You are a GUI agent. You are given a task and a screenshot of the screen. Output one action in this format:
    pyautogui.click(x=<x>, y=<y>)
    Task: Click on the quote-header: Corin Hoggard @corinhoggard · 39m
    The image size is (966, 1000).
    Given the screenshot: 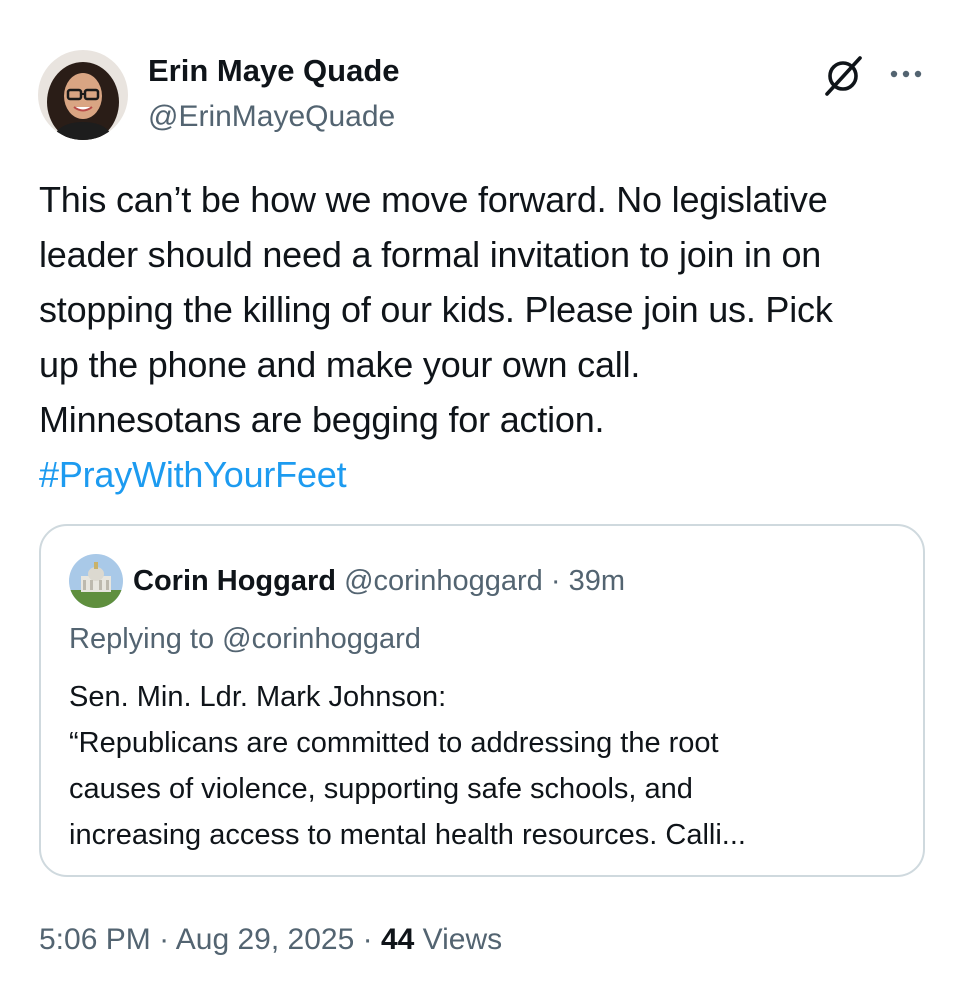 What is the action you would take?
    pyautogui.click(x=379, y=581)
    